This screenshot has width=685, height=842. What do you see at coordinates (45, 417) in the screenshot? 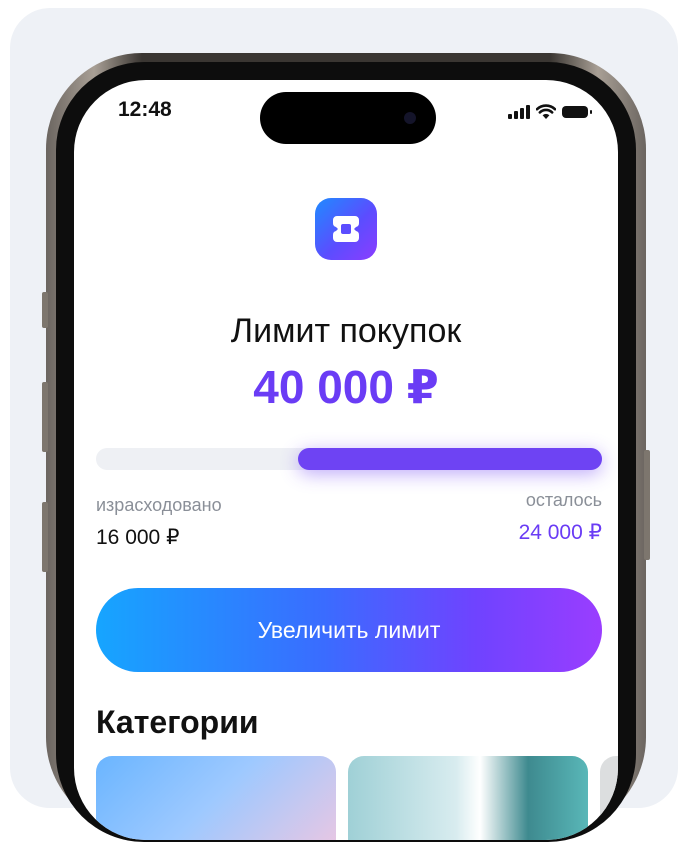
I see `phone-volume-up-button` at bounding box center [45, 417].